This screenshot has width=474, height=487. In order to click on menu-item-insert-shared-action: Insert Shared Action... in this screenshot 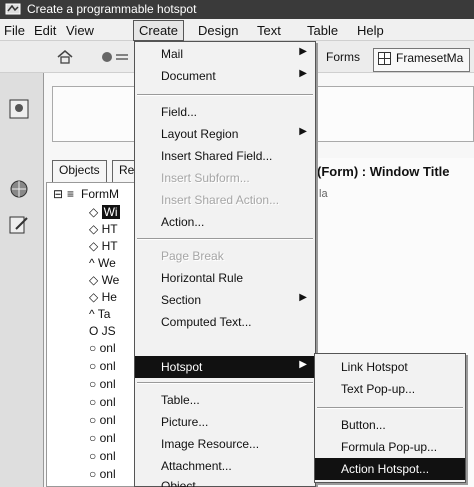, I will do `click(225, 200)`.